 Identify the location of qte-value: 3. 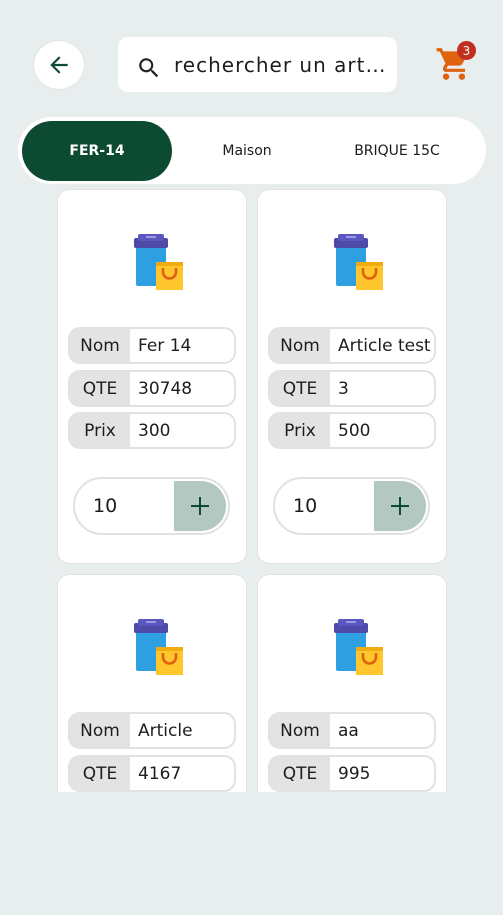
(343, 388).